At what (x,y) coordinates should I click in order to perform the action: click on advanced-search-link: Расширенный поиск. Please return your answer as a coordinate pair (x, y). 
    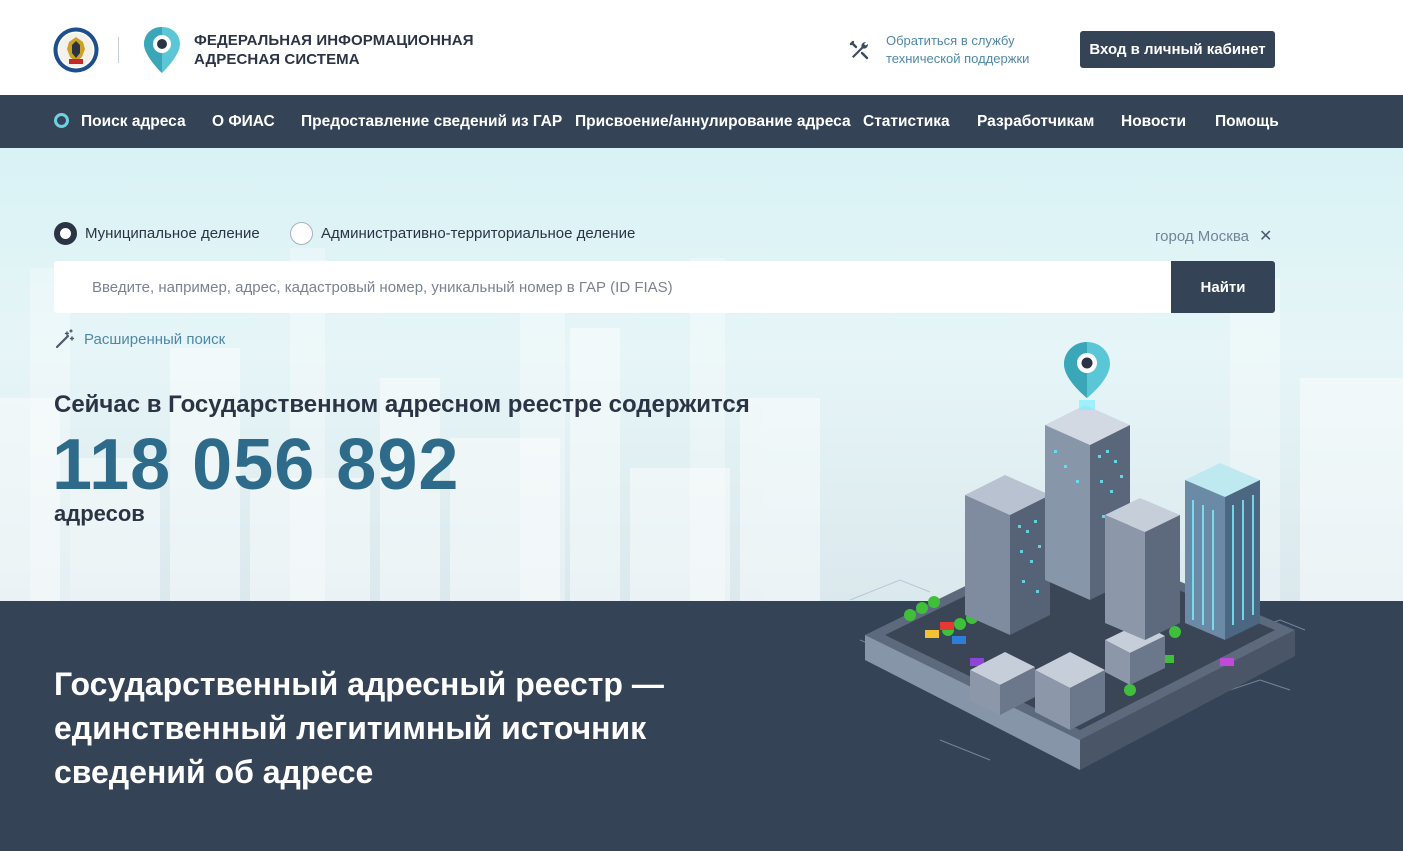
    Looking at the image, I should click on (139, 339).